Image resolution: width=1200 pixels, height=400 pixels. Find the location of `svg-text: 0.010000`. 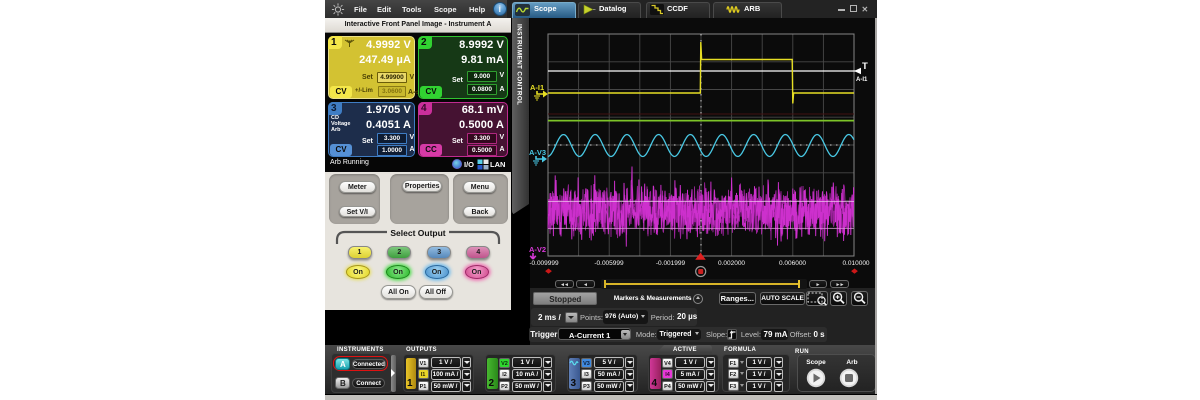

svg-text: 0.010000 is located at coordinates (855, 263).